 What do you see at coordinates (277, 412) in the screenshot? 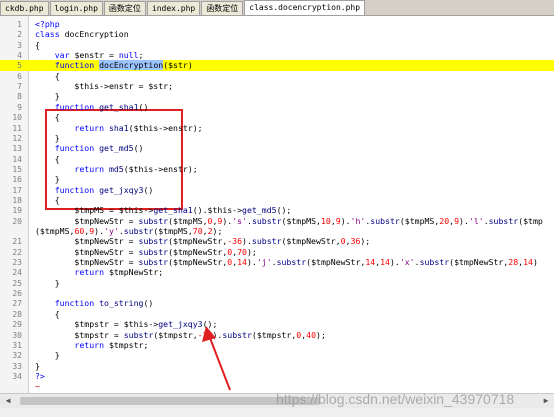
I see `status-strip` at bounding box center [277, 412].